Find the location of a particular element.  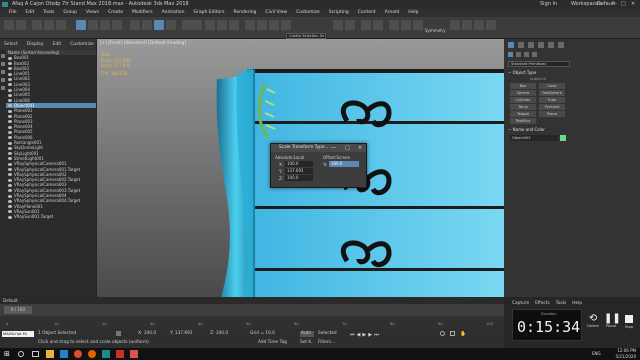

menu-modifiers: Modifiers is located at coordinates (142, 13).